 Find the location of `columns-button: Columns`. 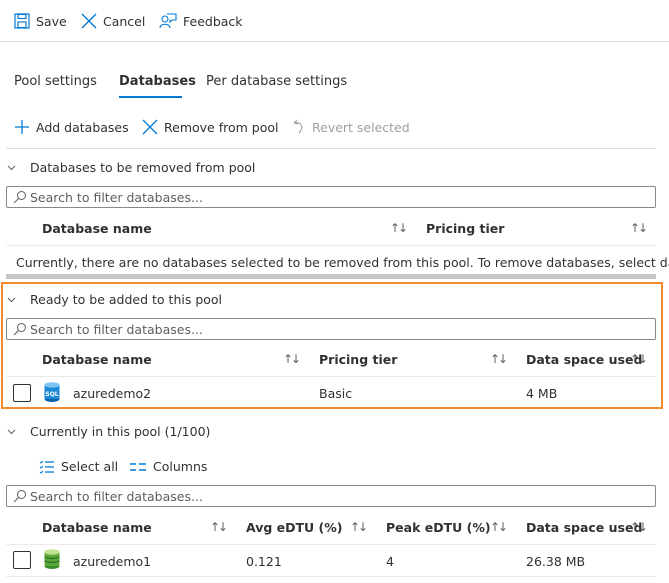

columns-button: Columns is located at coordinates (168, 466).